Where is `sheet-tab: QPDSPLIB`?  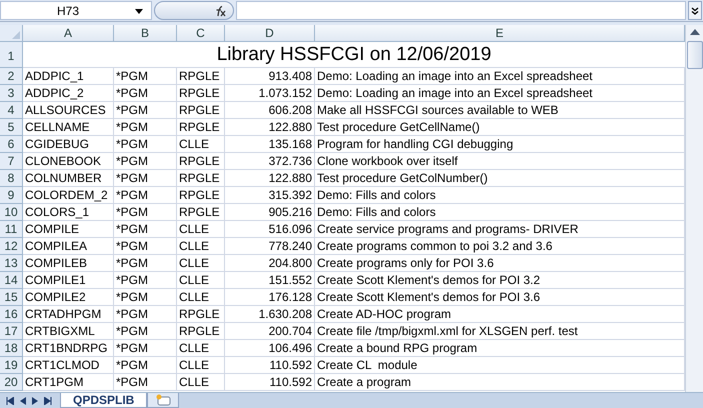
sheet-tab: QPDSPLIB is located at coordinates (104, 400).